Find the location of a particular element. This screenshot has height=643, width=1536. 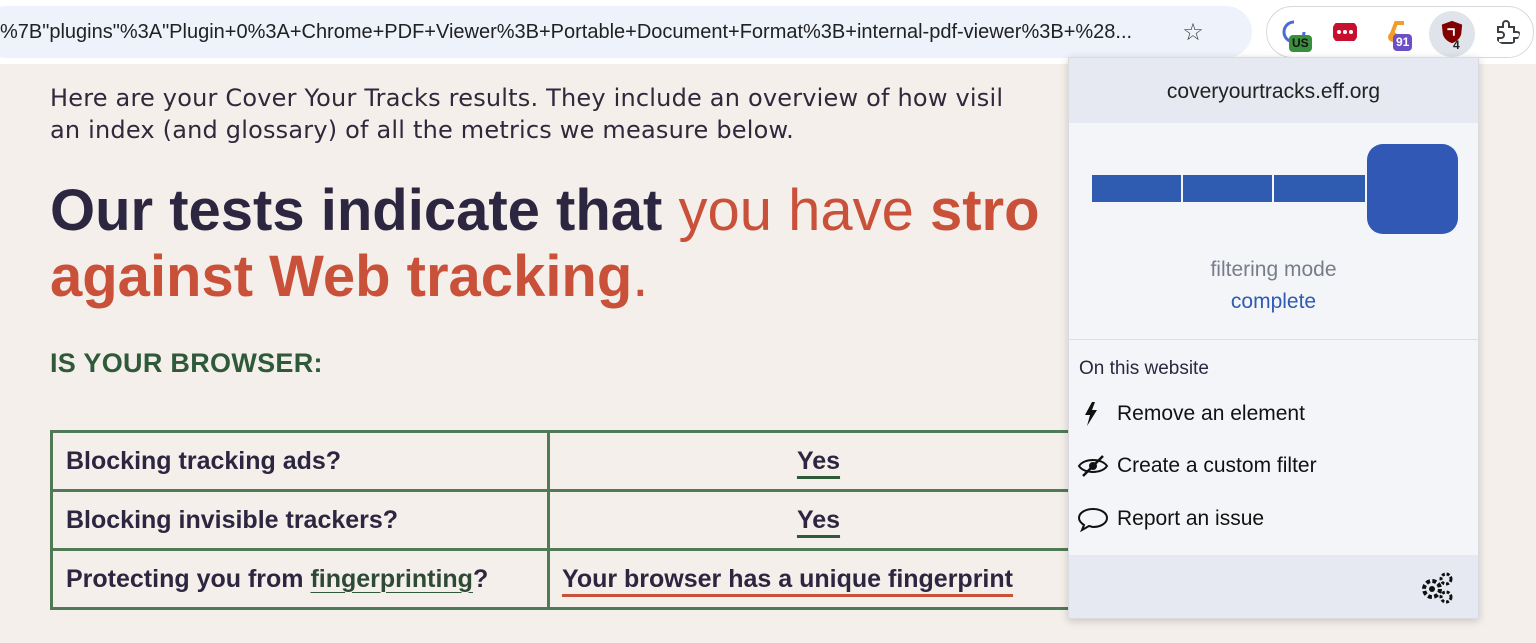

dots-icon is located at coordinates (1345, 32).